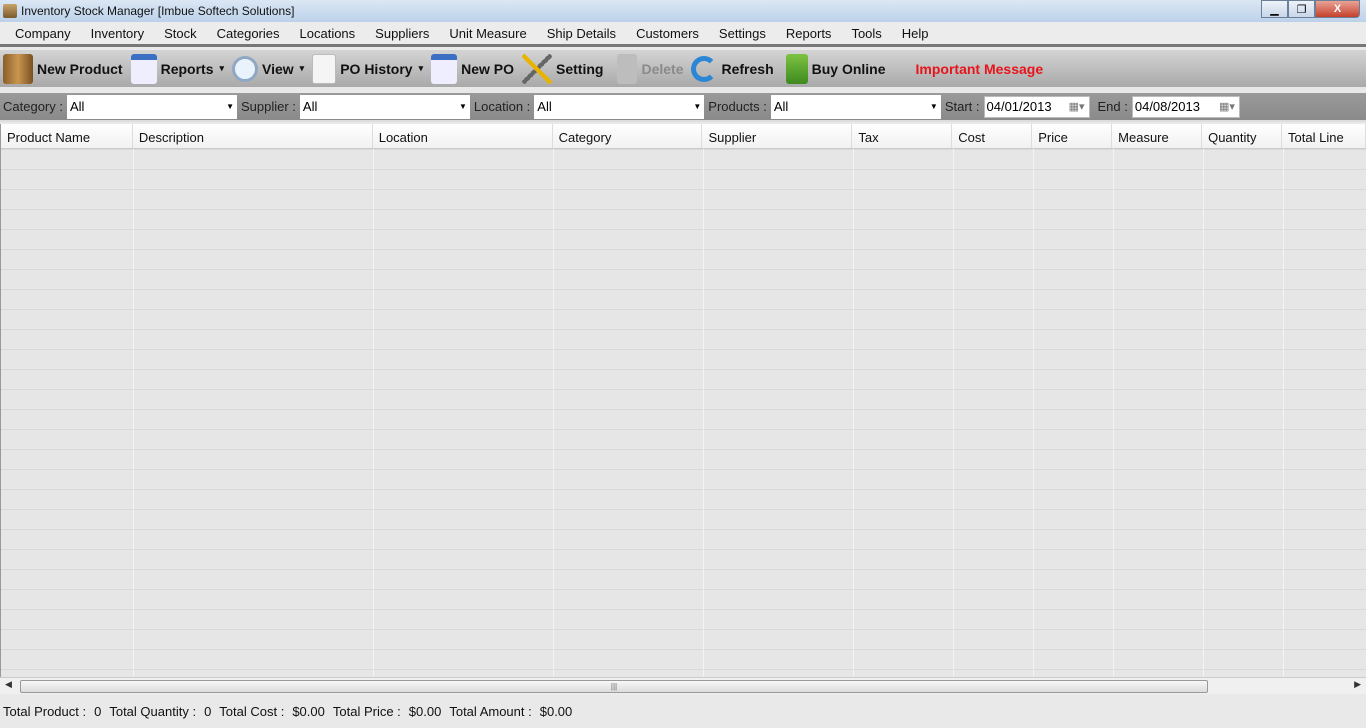 Image resolution: width=1366 pixels, height=728 pixels. Describe the element at coordinates (367, 68) in the screenshot. I see `po-history-button: PO History ▾` at that location.